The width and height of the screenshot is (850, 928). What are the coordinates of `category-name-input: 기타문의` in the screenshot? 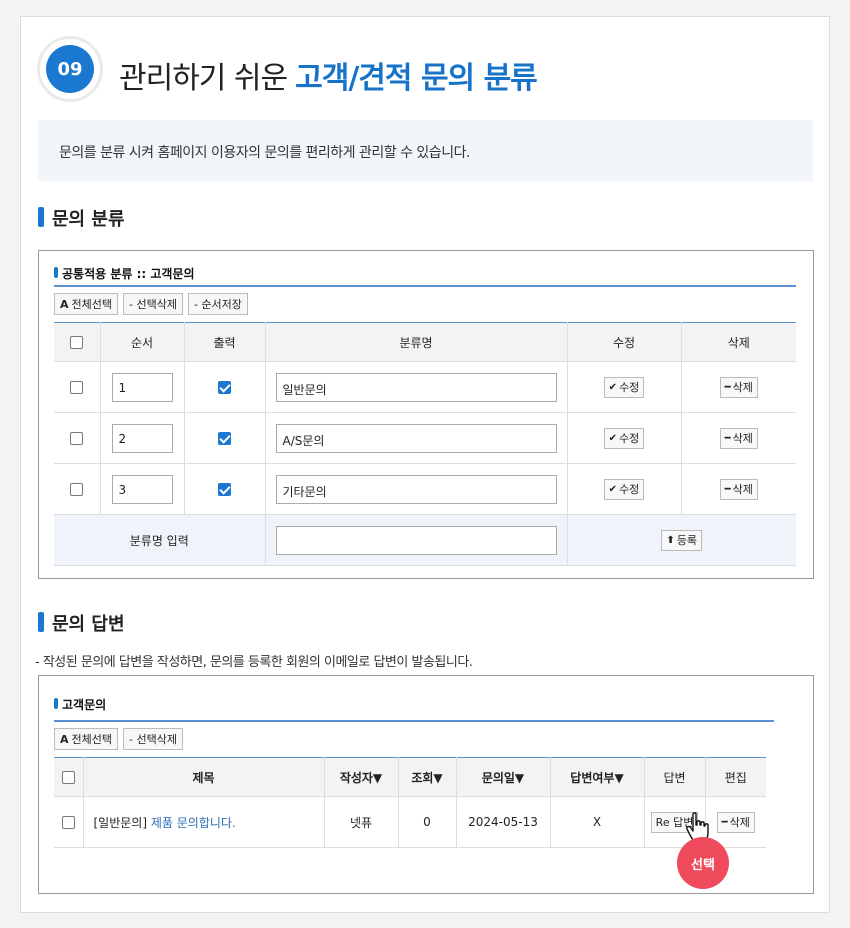 It's located at (416, 489).